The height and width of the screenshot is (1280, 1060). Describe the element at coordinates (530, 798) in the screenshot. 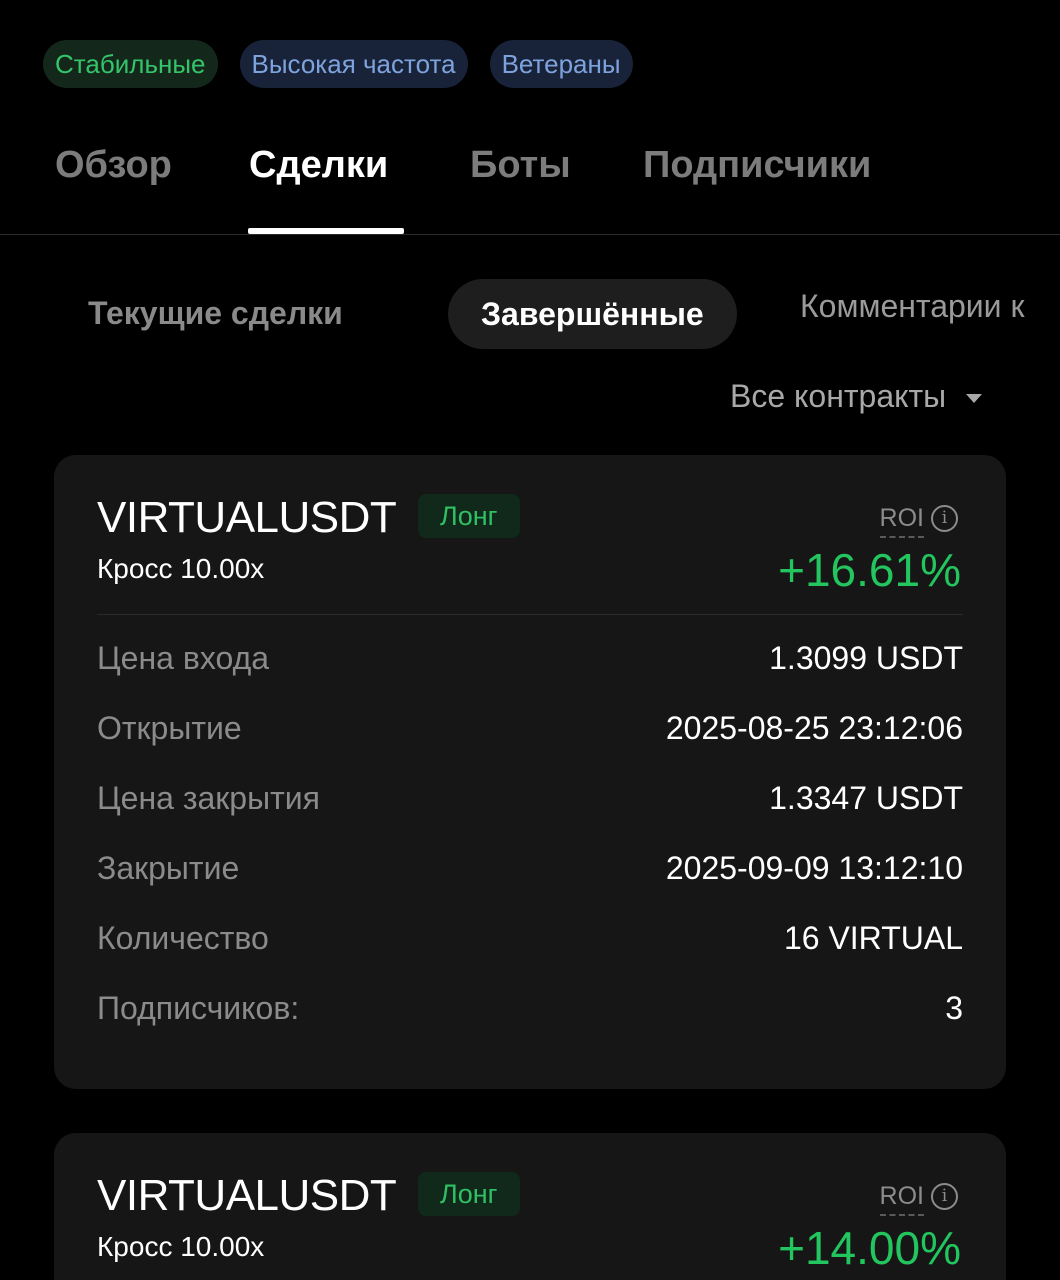

I see `detail-row-close-price: Цена закрытия 1.3347 USDT` at that location.